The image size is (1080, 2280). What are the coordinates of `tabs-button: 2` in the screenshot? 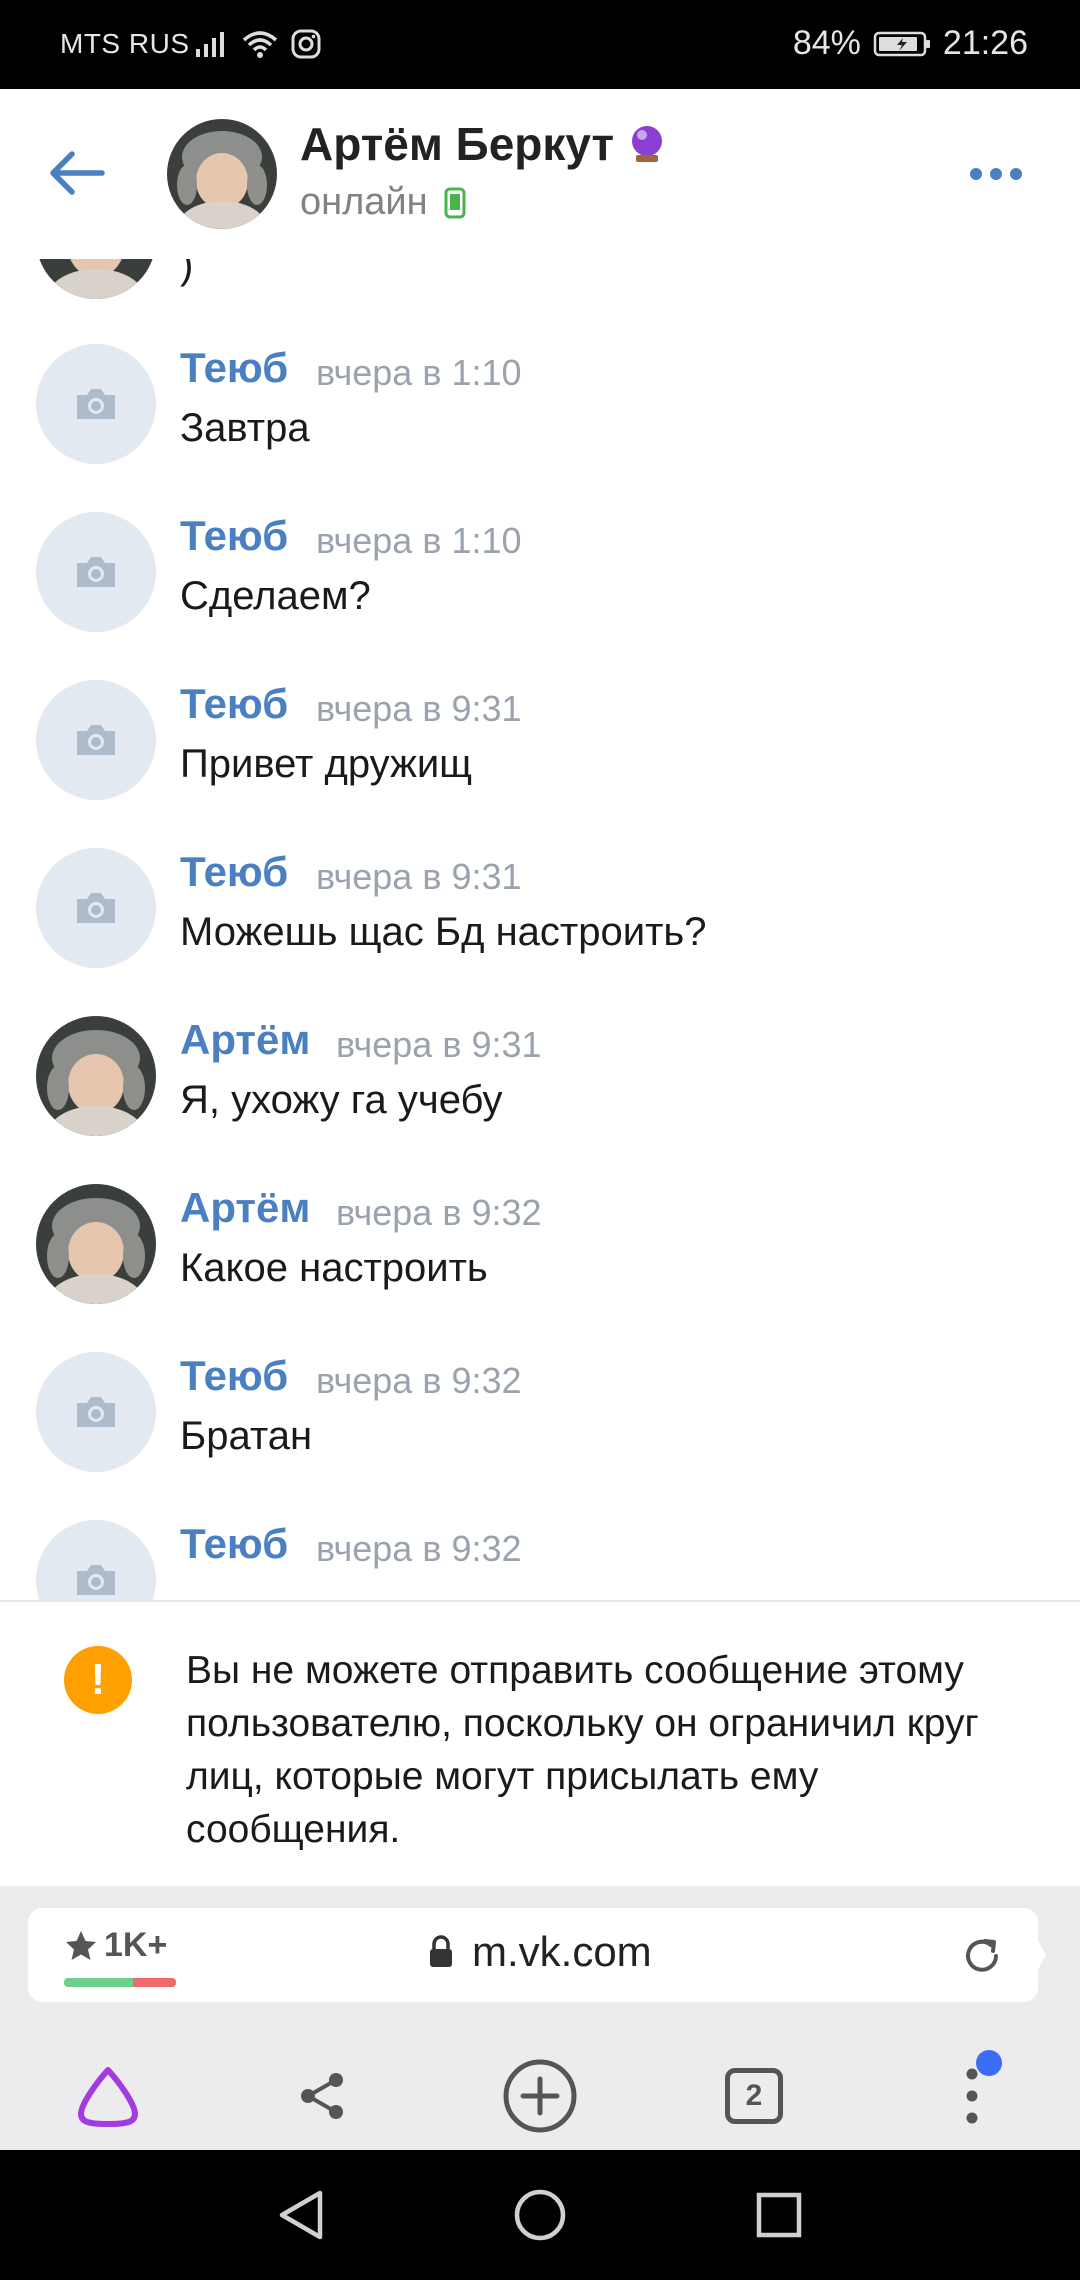 It's located at (754, 2096).